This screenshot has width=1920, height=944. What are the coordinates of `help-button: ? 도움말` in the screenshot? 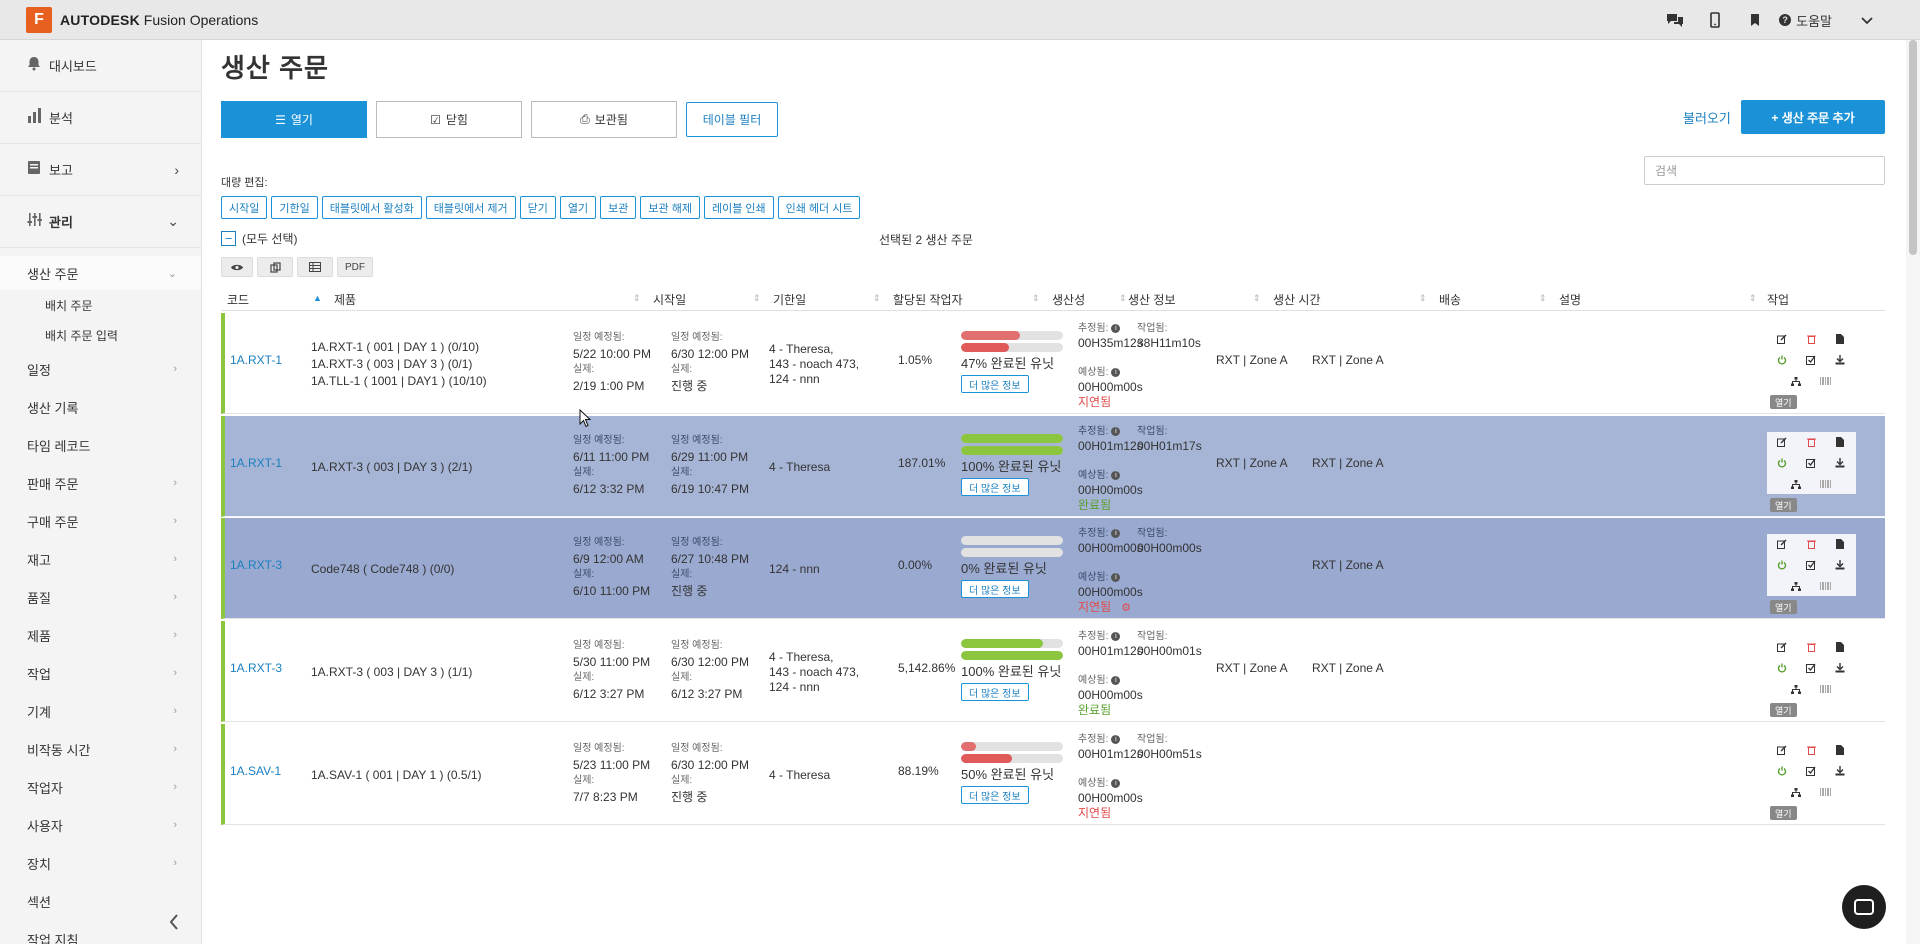 It's located at (1805, 20).